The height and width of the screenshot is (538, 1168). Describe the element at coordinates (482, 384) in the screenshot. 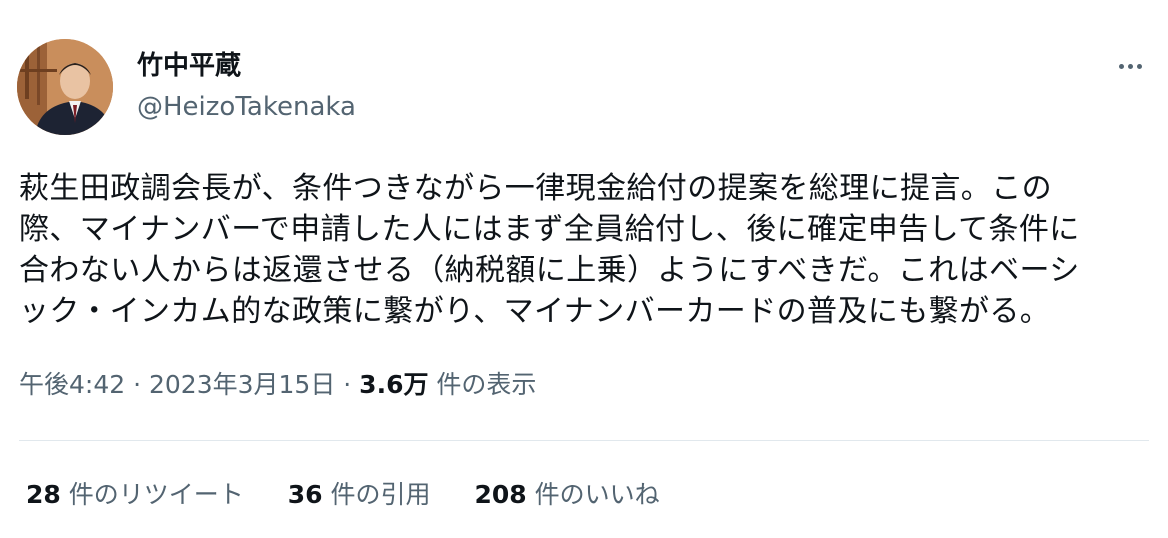

I see `views-label: 件の表示` at that location.